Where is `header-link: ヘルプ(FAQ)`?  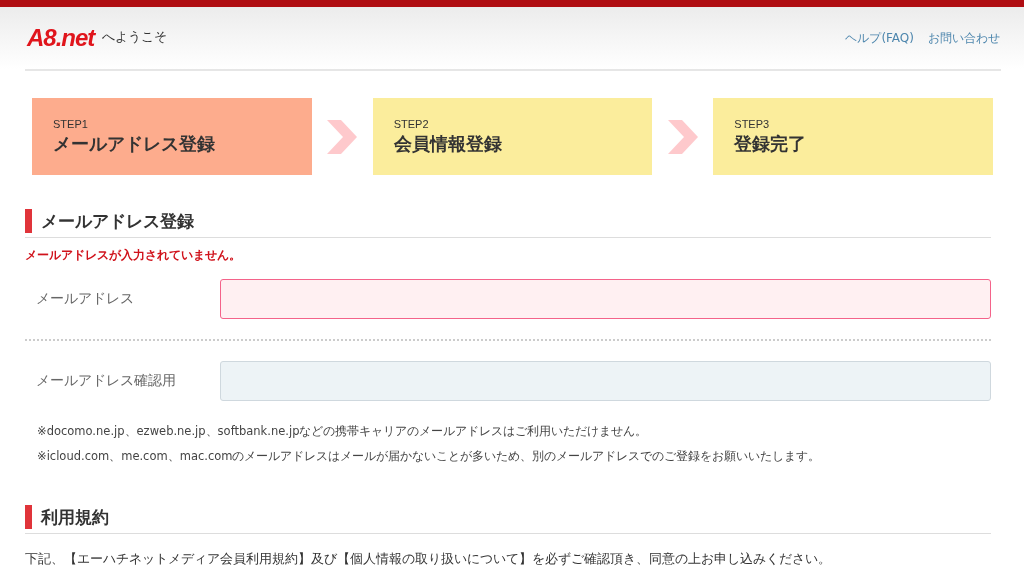
header-link: ヘルプ(FAQ) is located at coordinates (879, 38).